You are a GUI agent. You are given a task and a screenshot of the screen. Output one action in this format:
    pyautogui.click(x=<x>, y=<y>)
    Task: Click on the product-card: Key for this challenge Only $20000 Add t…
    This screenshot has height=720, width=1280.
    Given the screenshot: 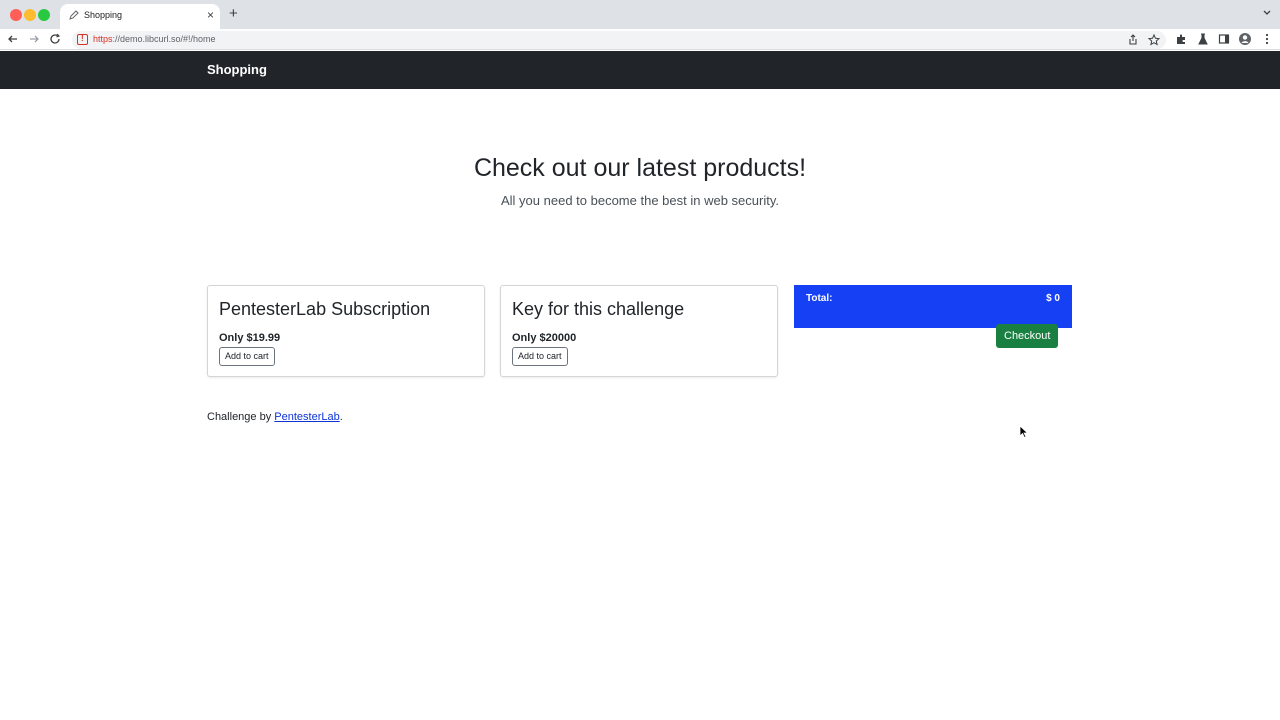 What is the action you would take?
    pyautogui.click(x=639, y=331)
    